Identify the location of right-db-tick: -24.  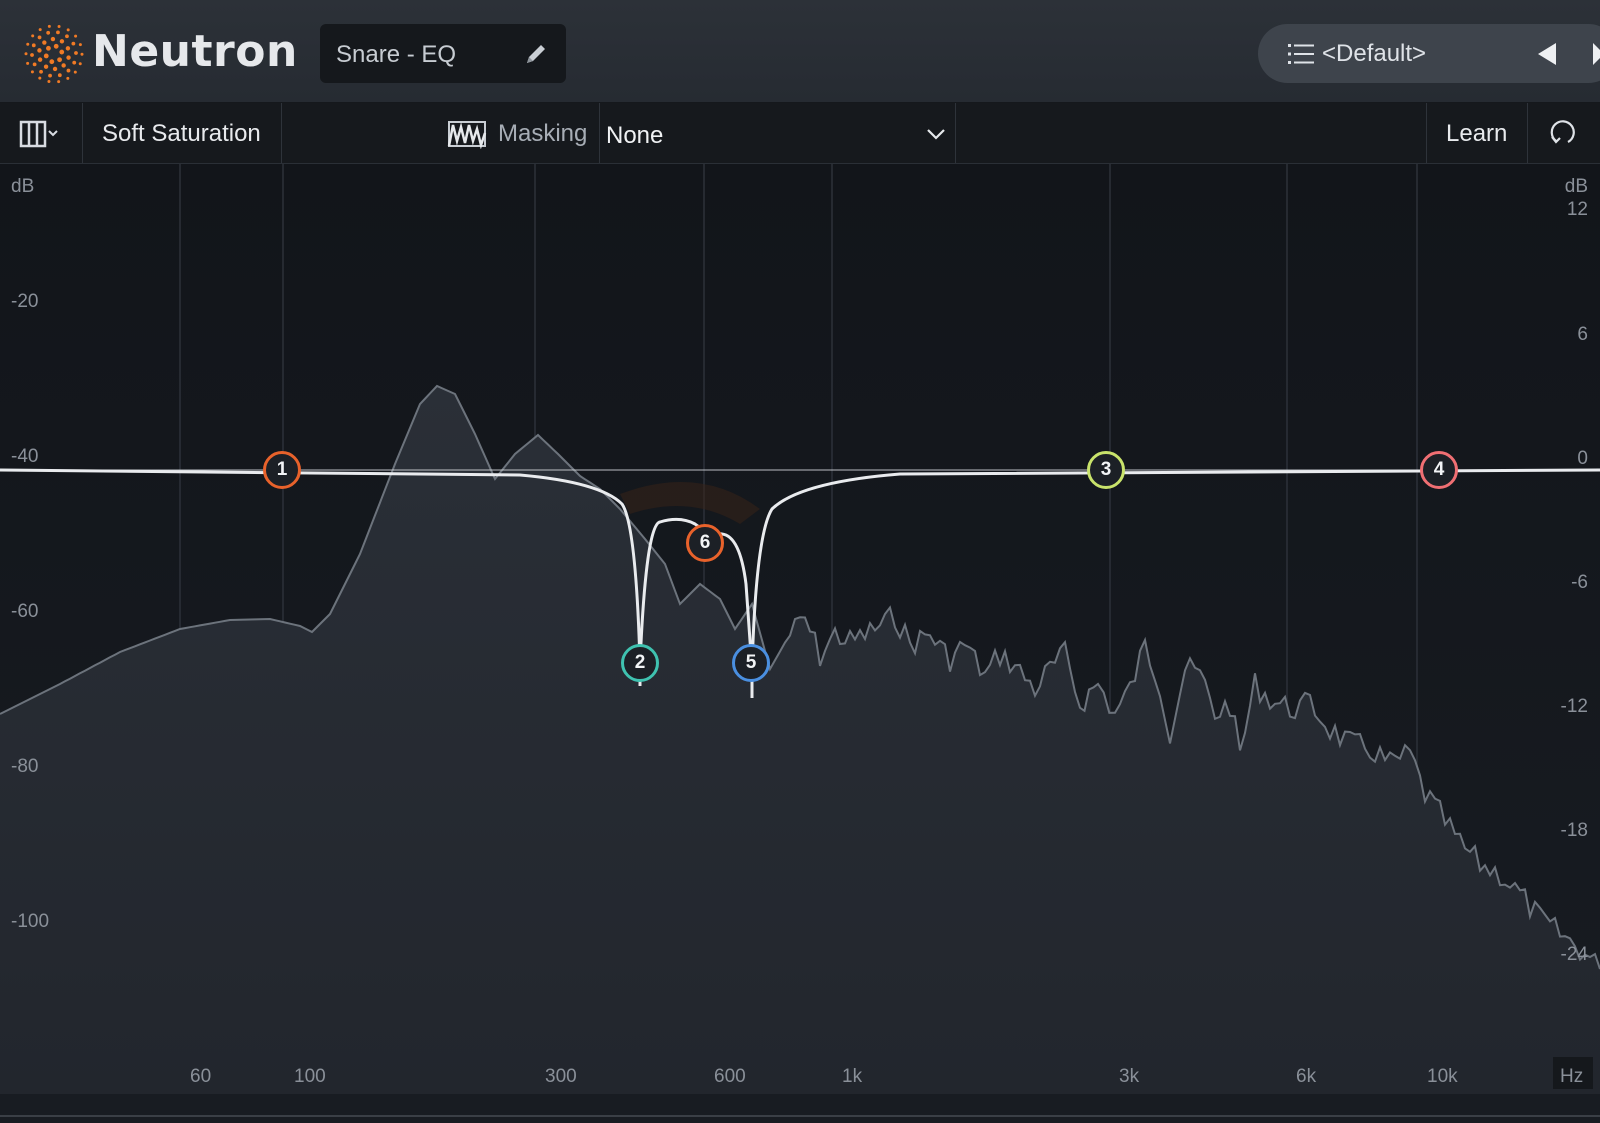
(1574, 954).